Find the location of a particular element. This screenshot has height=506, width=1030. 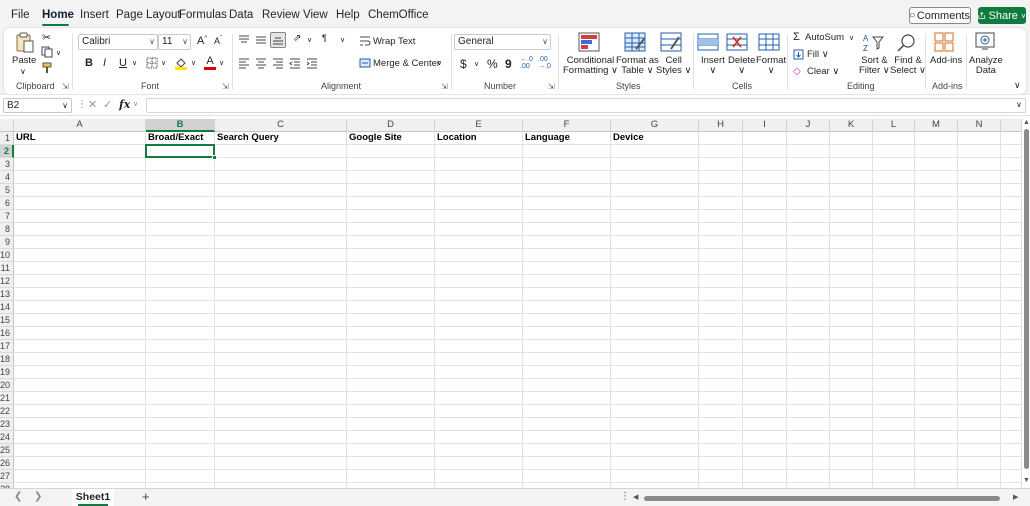

cell-k23 is located at coordinates (851, 424).